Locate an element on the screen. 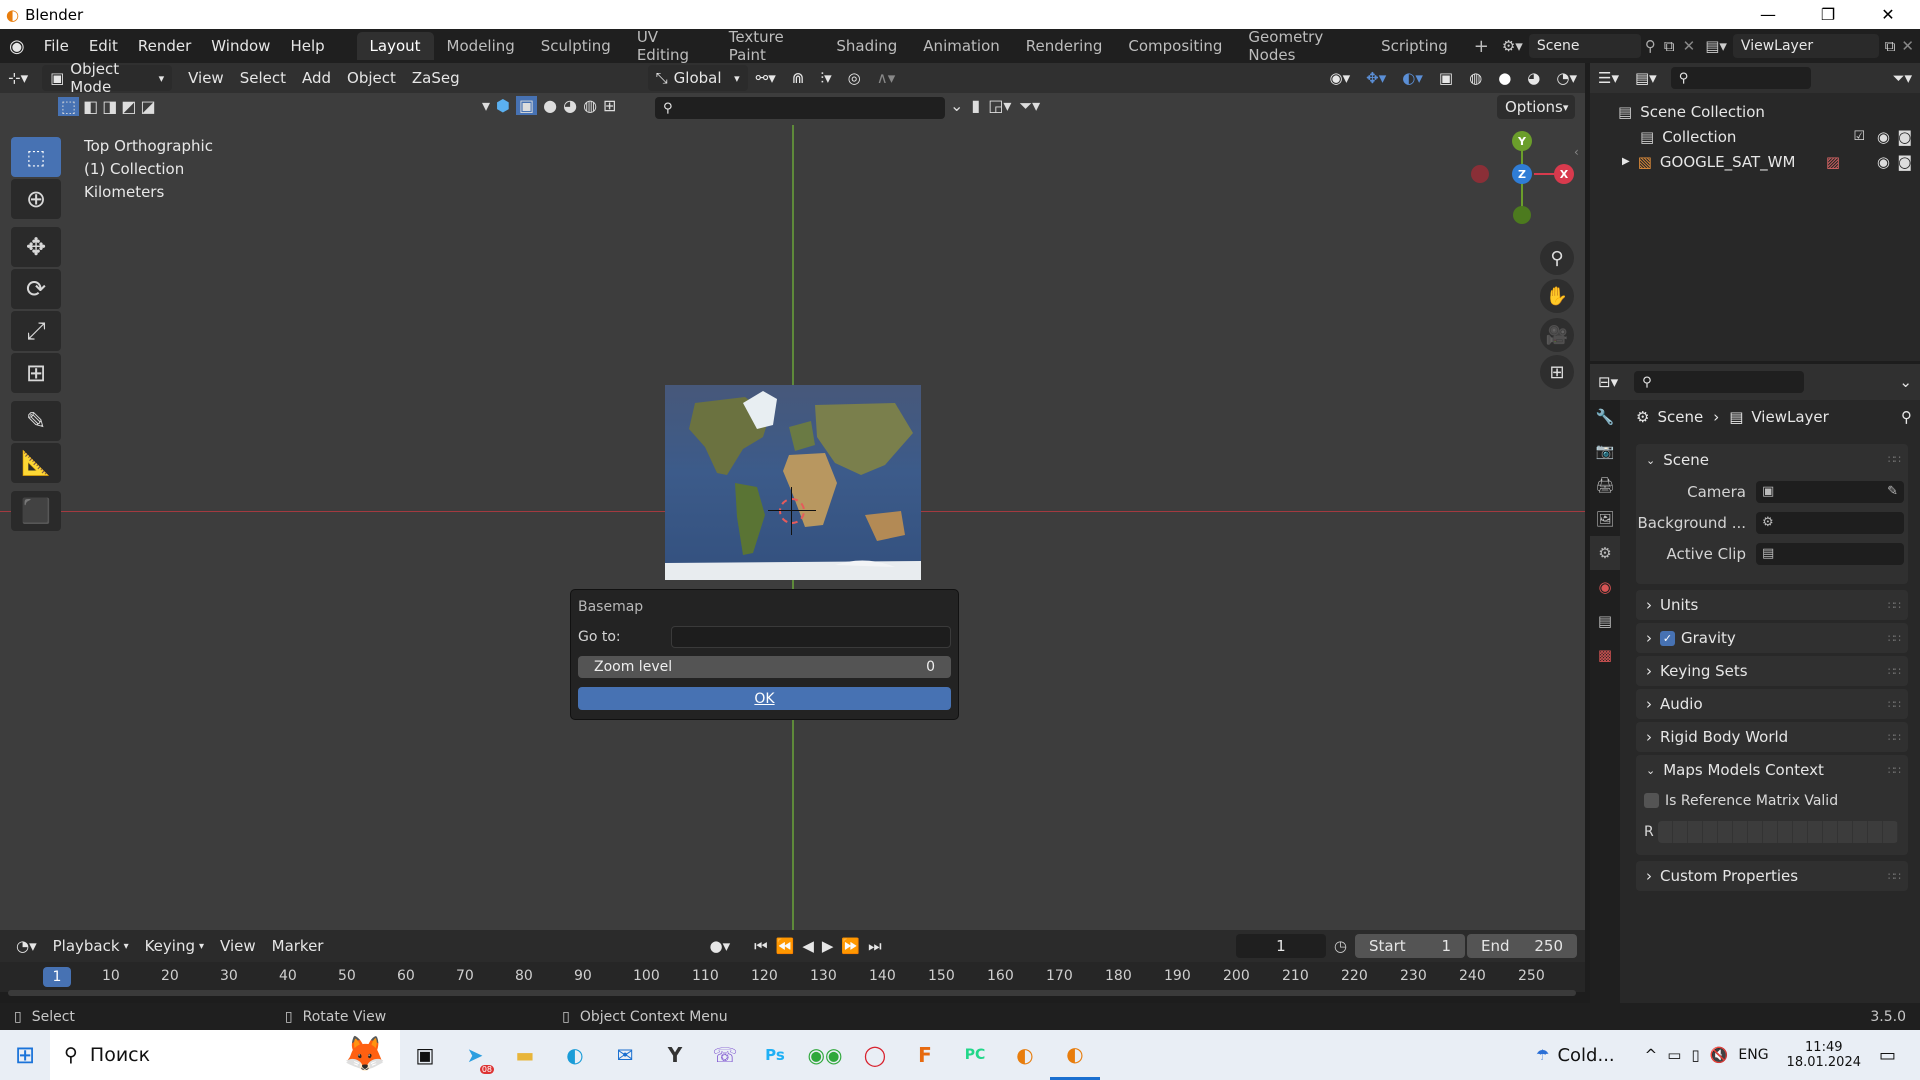 The height and width of the screenshot is (1080, 1920). view-layer-tab-icon: 🖼 is located at coordinates (1605, 519).